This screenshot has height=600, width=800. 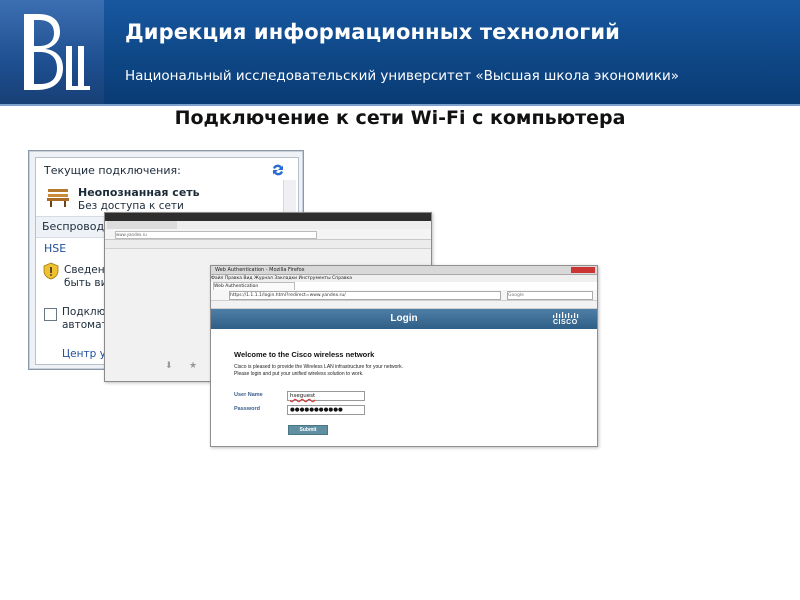 I want to click on submit-button: Submit, so click(x=308, y=430).